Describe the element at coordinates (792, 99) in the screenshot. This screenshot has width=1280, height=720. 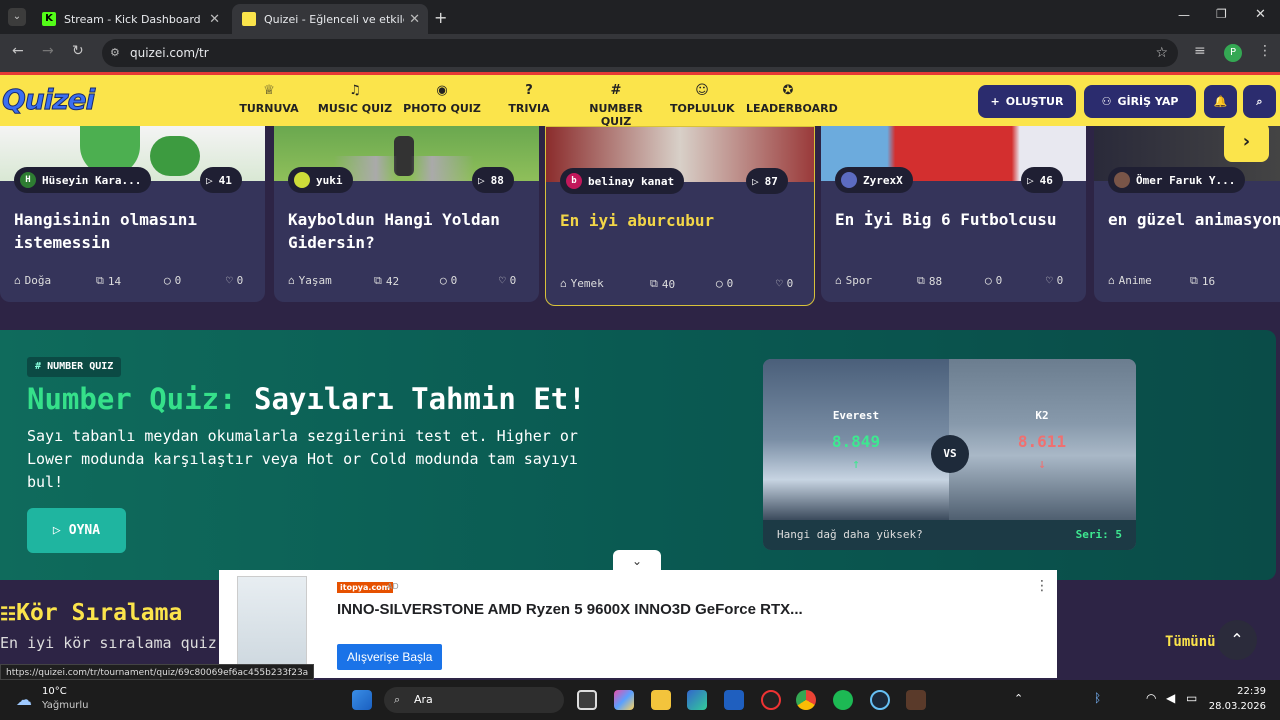
I see `nav-leaderboard: ✪ LEADERBOARD` at that location.